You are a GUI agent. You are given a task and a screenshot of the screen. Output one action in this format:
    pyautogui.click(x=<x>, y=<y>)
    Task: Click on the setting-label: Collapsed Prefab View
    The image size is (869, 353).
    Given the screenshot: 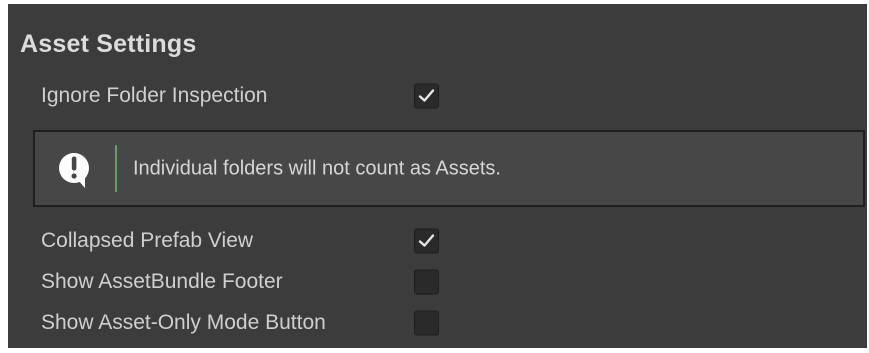 What is the action you would take?
    pyautogui.click(x=147, y=240)
    